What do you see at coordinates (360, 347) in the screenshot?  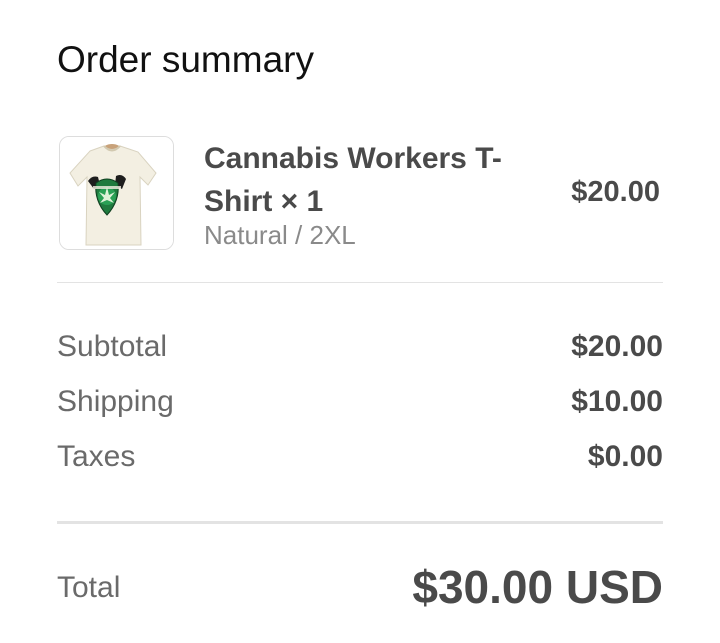 I see `subtotal-row: Subtotal $20.00` at bounding box center [360, 347].